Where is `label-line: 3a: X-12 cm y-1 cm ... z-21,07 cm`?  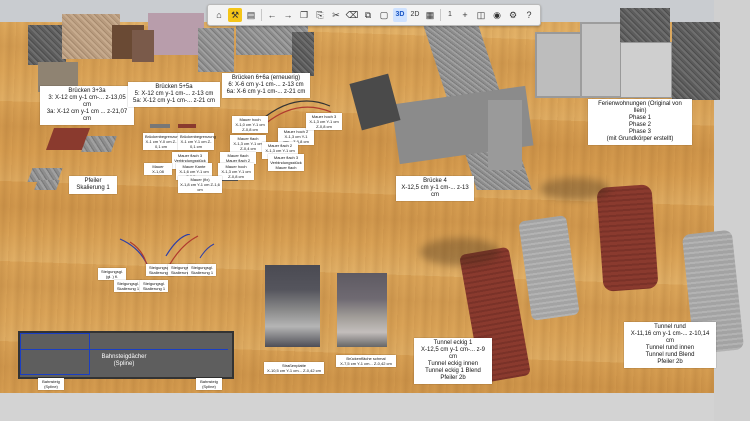
label-line: 3a: X-12 cm y-1 cm ... z-21,07 cm is located at coordinates (87, 115).